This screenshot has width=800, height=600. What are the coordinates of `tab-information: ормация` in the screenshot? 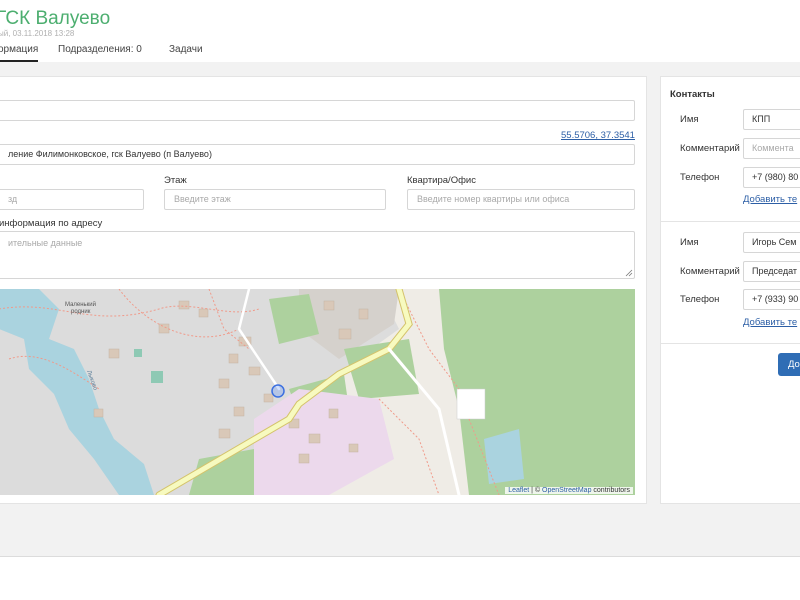 It's located at (19, 53).